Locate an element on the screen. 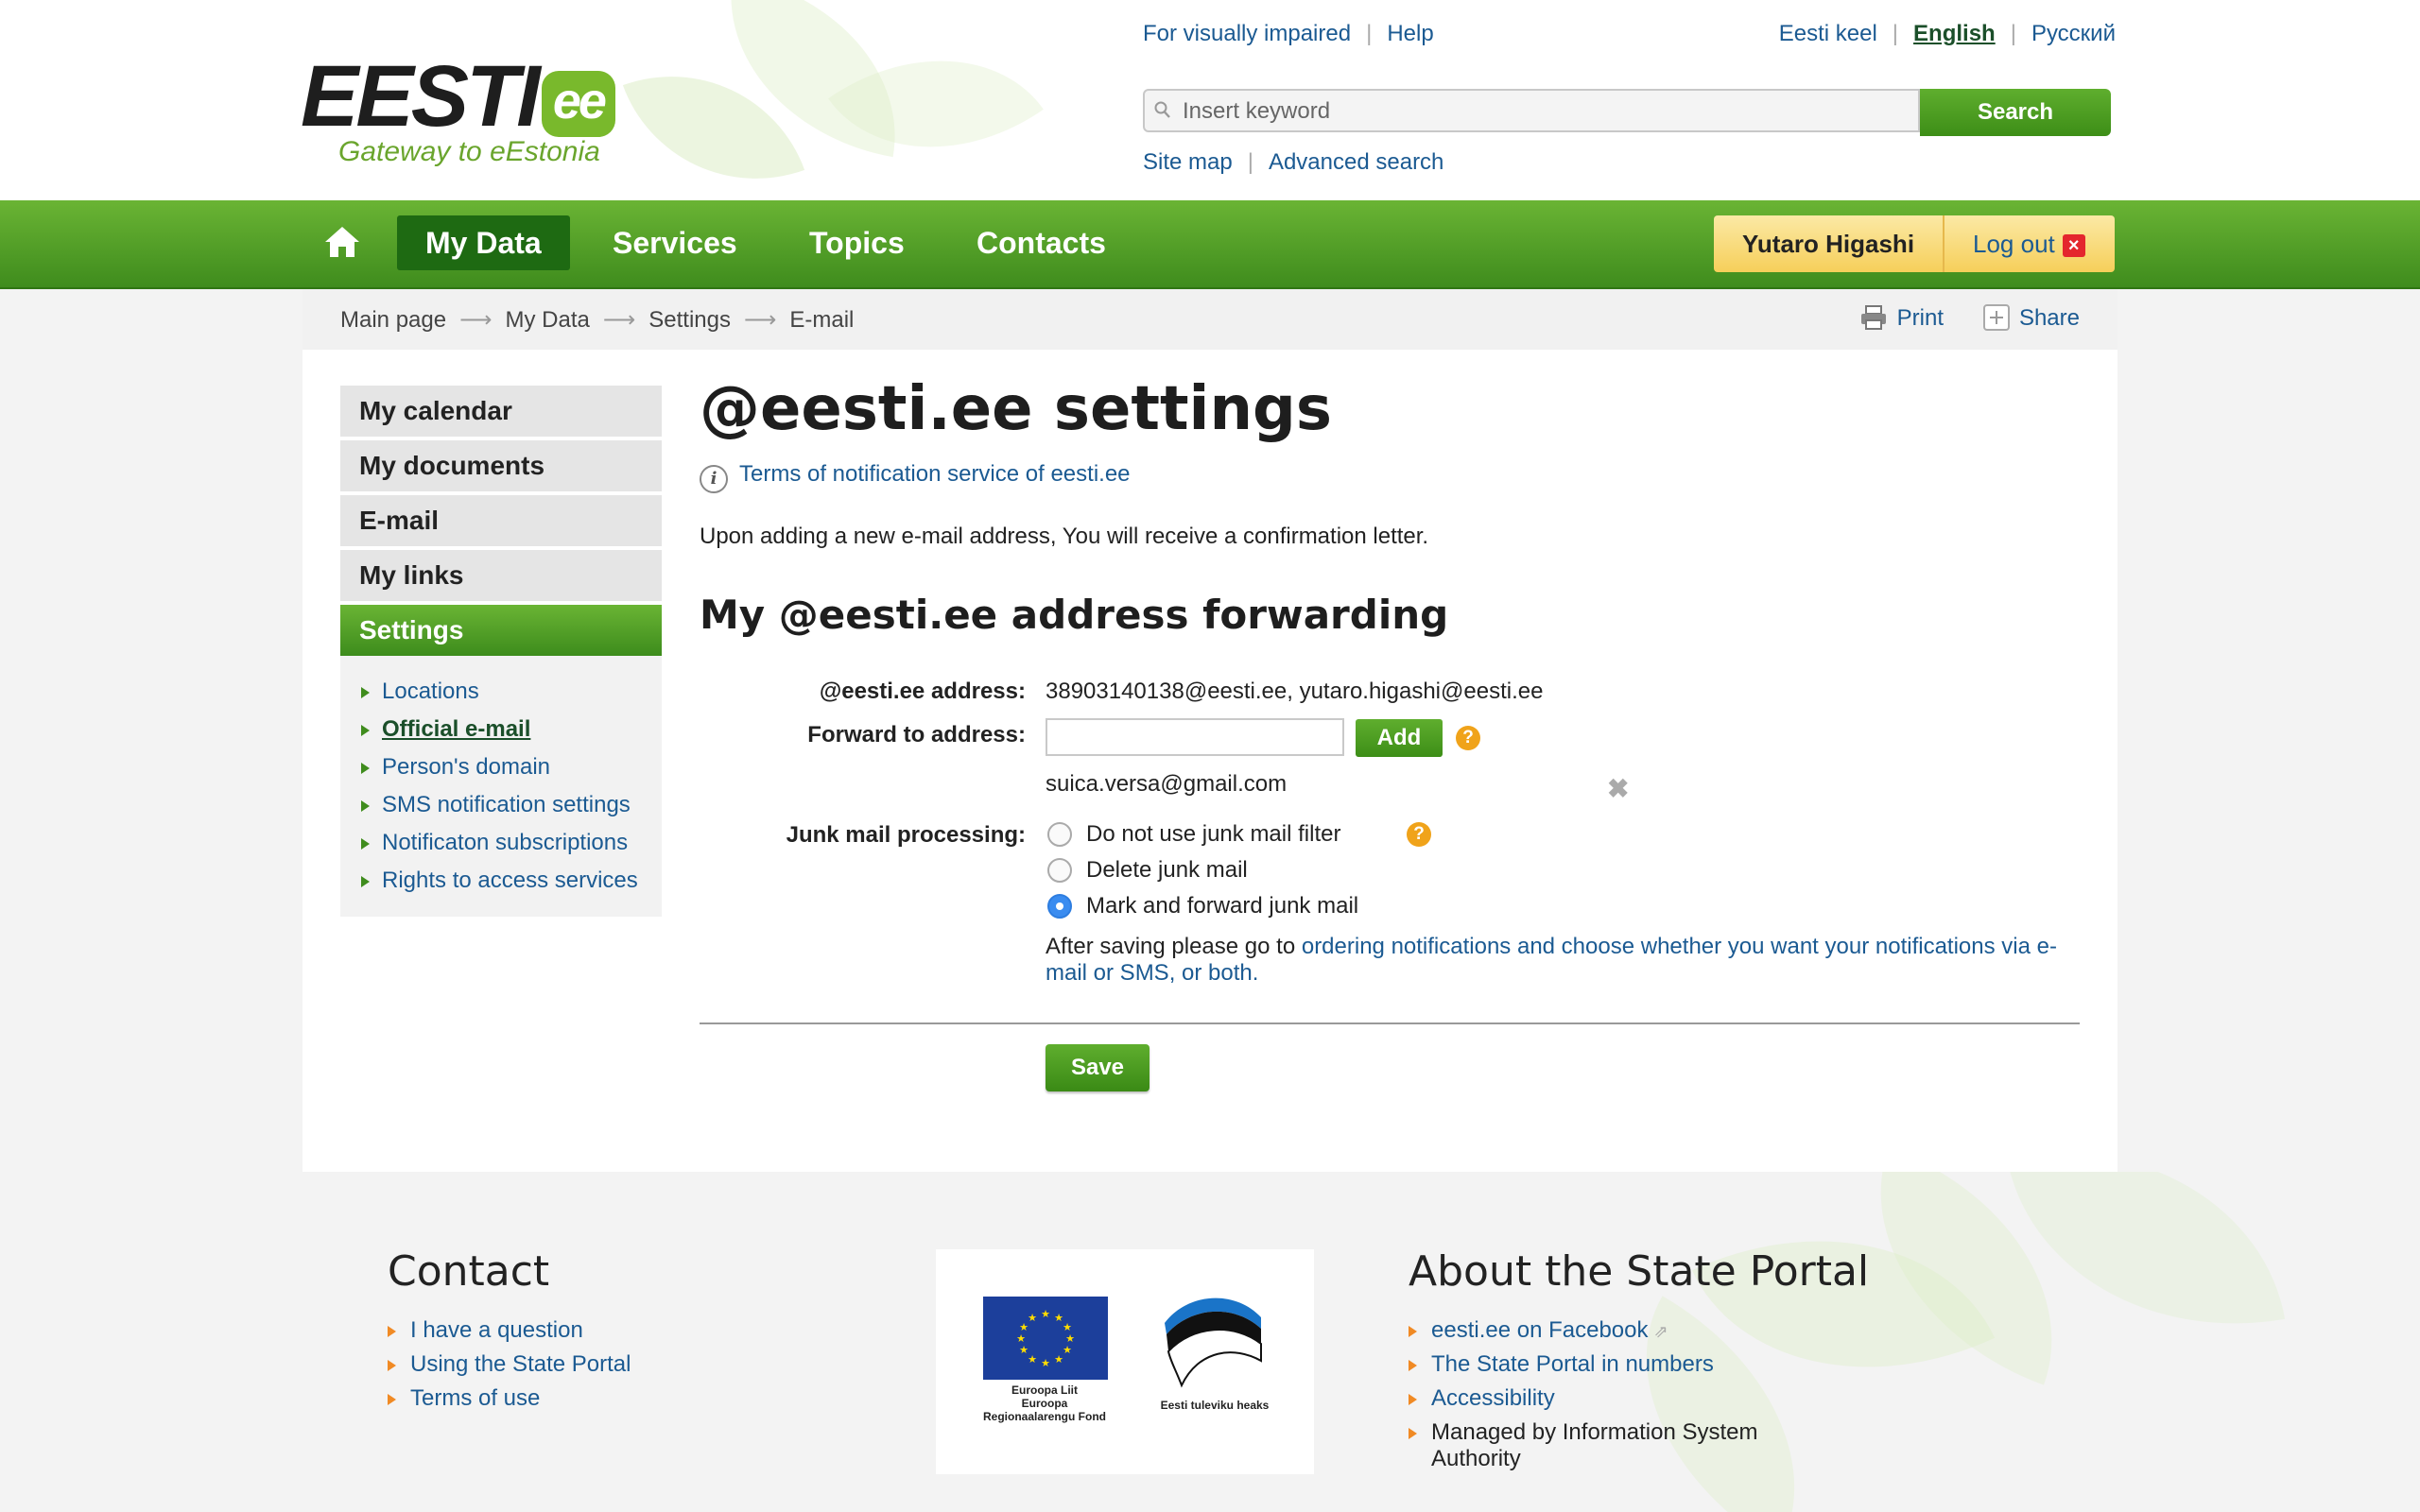 The height and width of the screenshot is (1512, 2420). top-links: For visually impaired | Help is located at coordinates (1288, 33).